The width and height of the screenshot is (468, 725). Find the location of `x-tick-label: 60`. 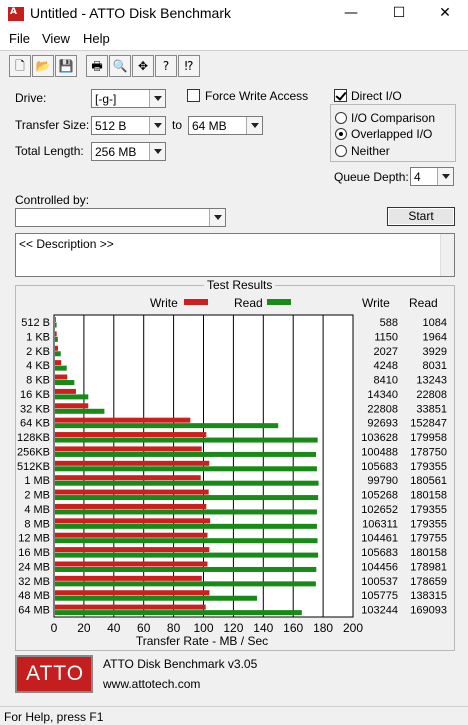

x-tick-label: 60 is located at coordinates (144, 628).